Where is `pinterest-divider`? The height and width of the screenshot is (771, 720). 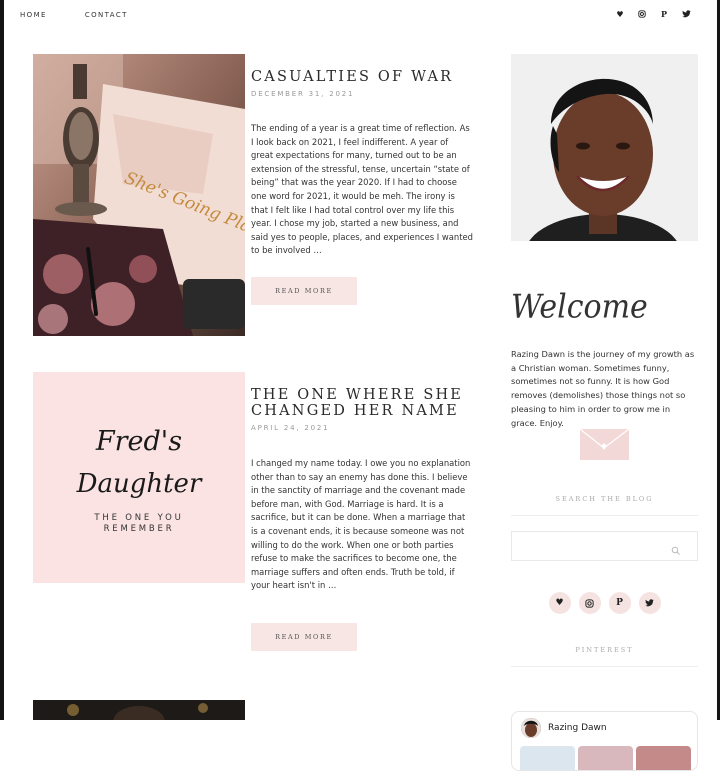 pinterest-divider is located at coordinates (604, 666).